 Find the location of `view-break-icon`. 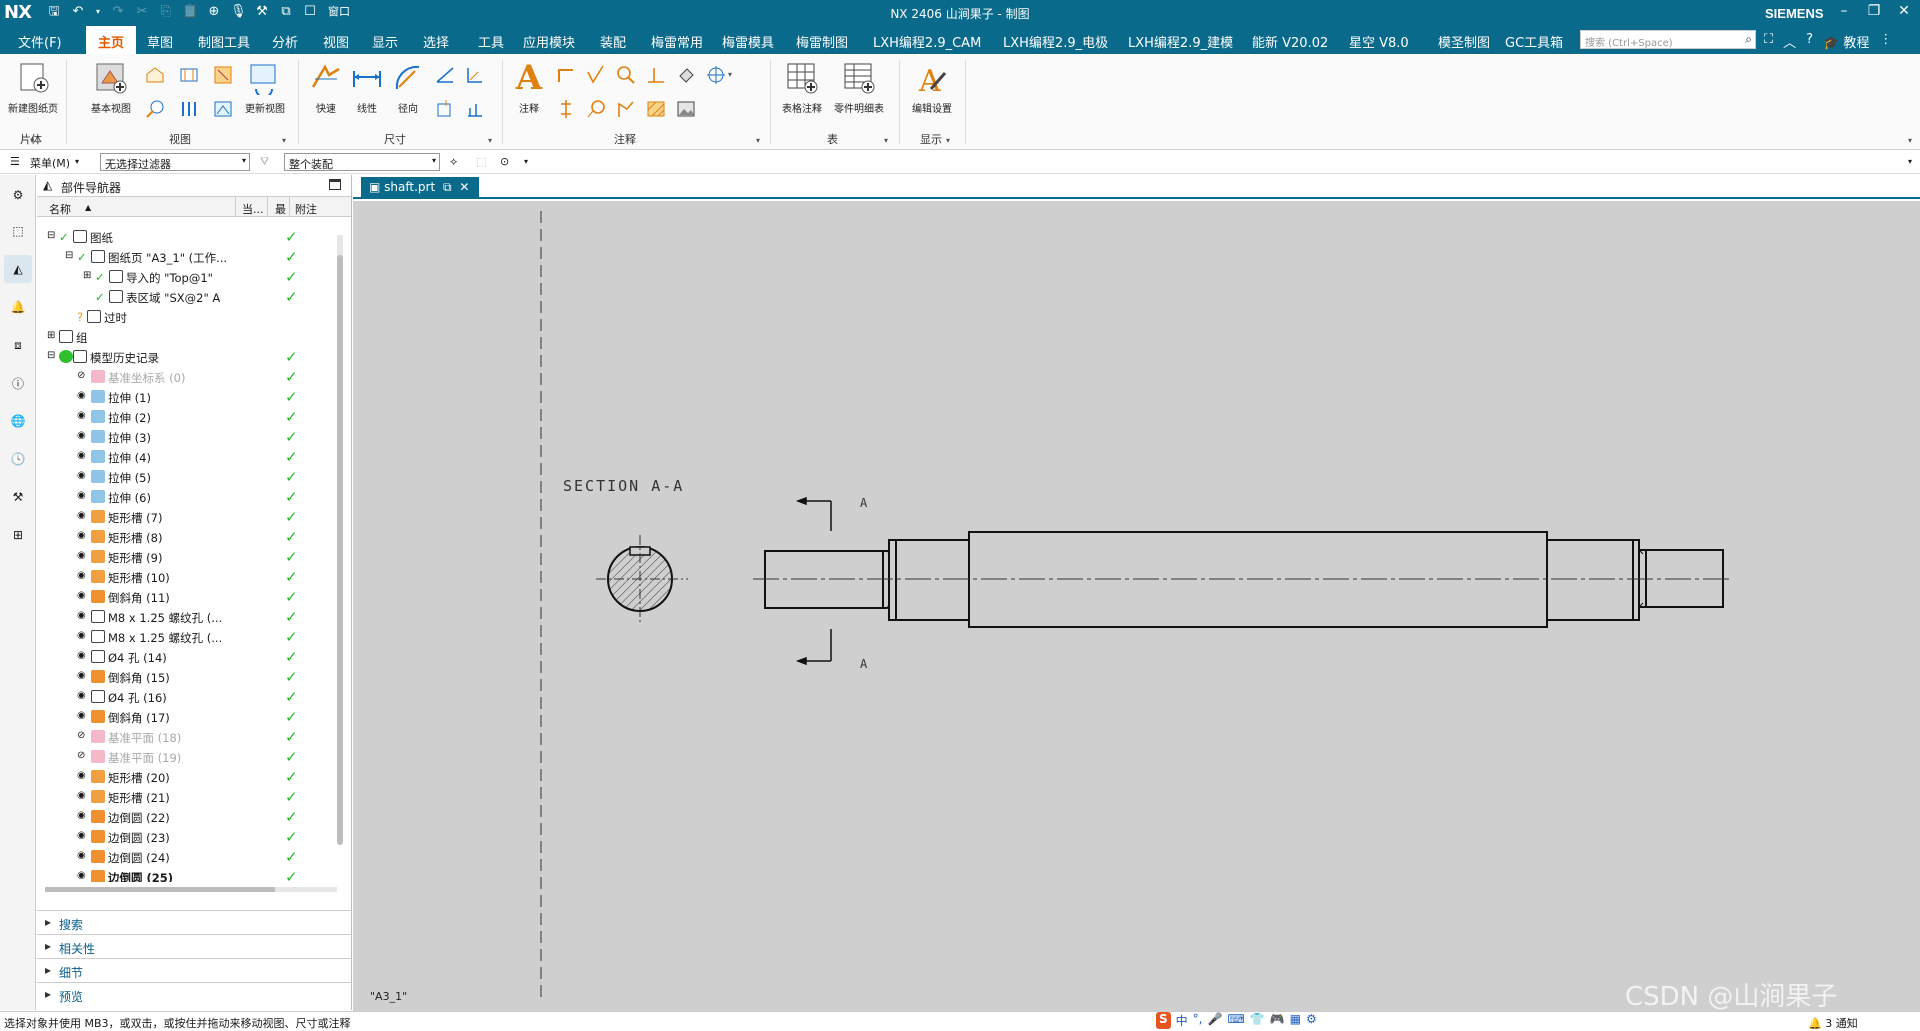

view-break-icon is located at coordinates (189, 109).